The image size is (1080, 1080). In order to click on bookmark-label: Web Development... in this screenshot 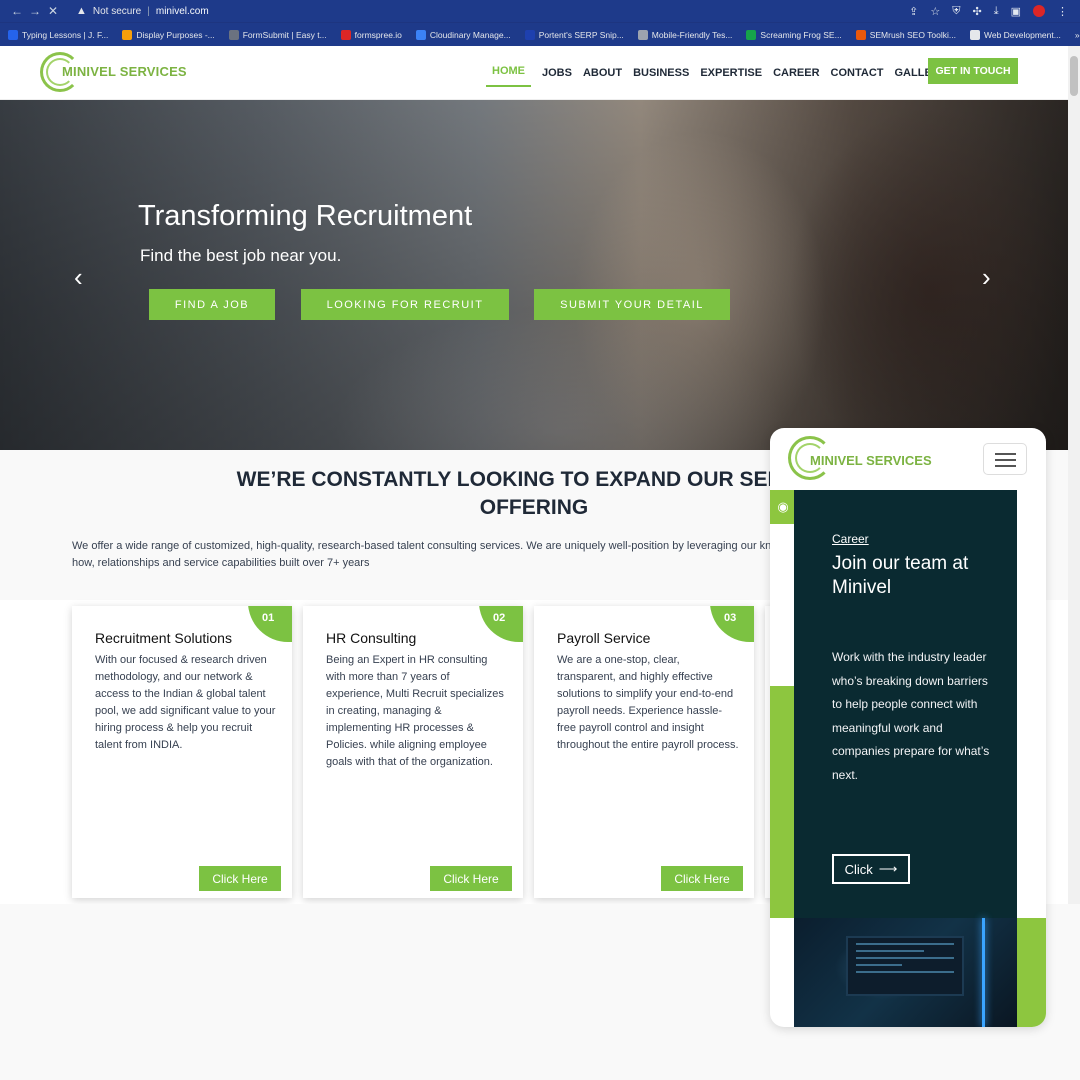, I will do `click(1022, 34)`.